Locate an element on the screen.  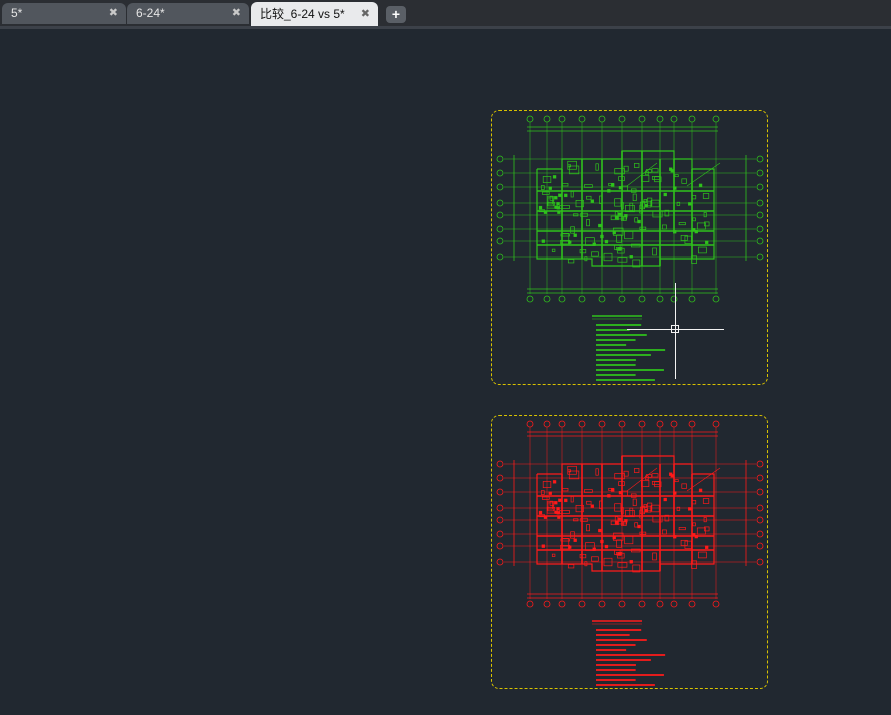
crosshair-cursor-icon is located at coordinates (675, 329).